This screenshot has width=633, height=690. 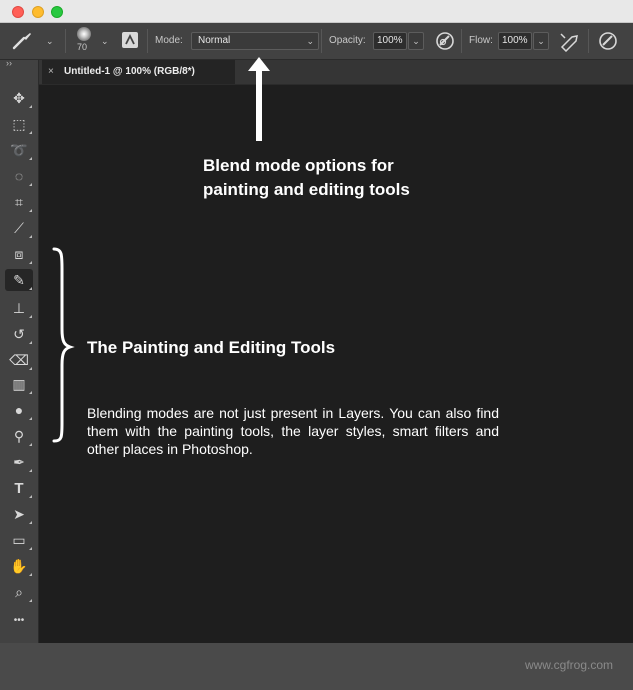 I want to click on dodge-tool: ⚲, so click(x=19, y=436).